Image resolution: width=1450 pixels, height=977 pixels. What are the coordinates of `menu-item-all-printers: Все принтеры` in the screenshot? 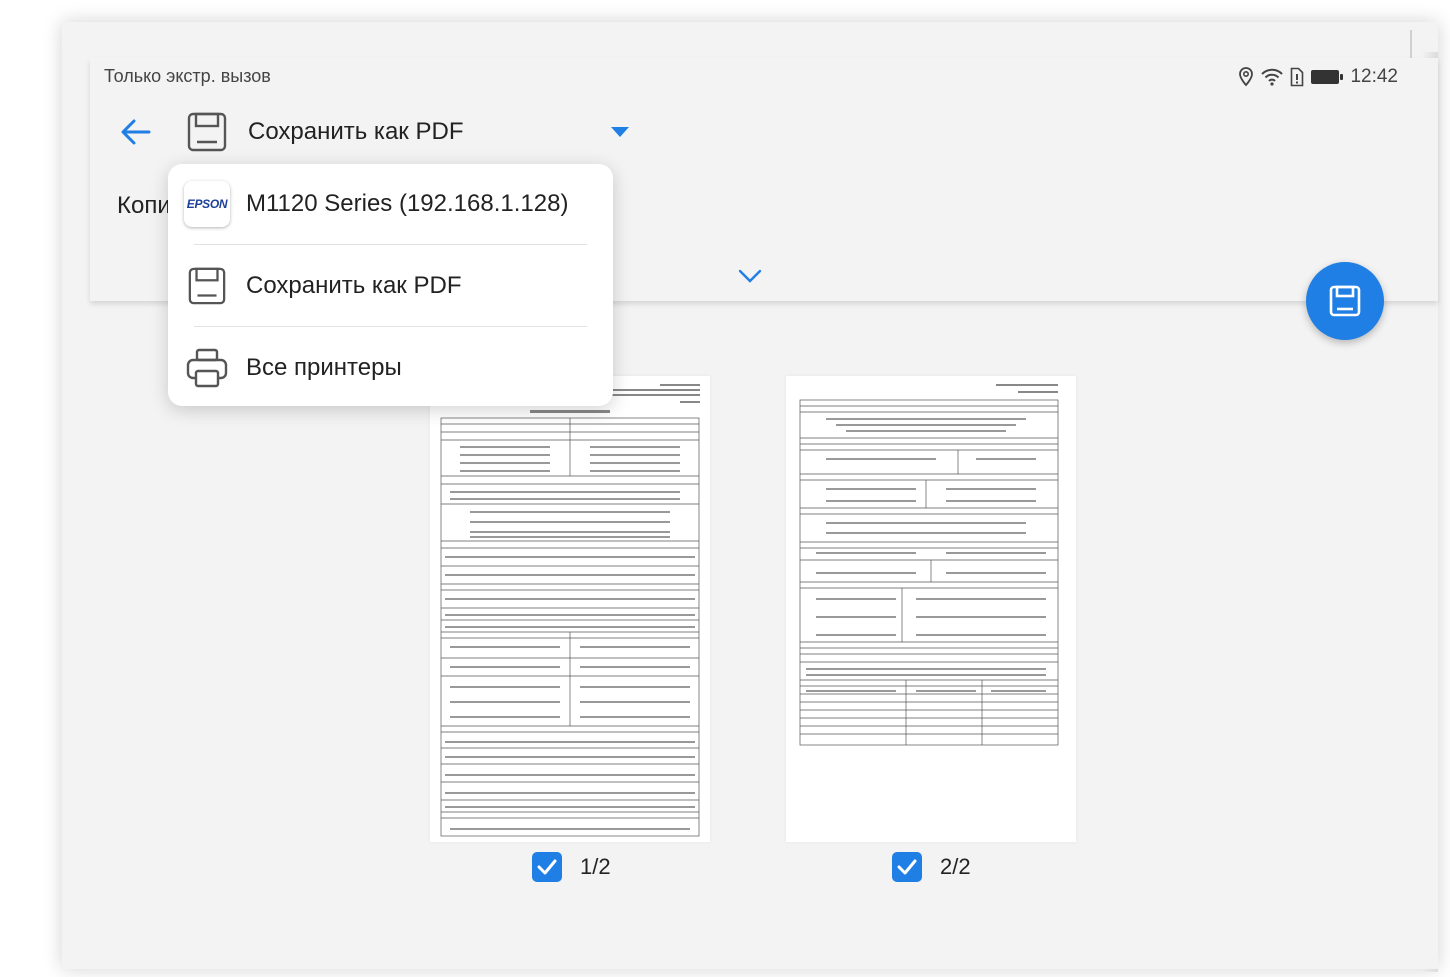 It's located at (390, 368).